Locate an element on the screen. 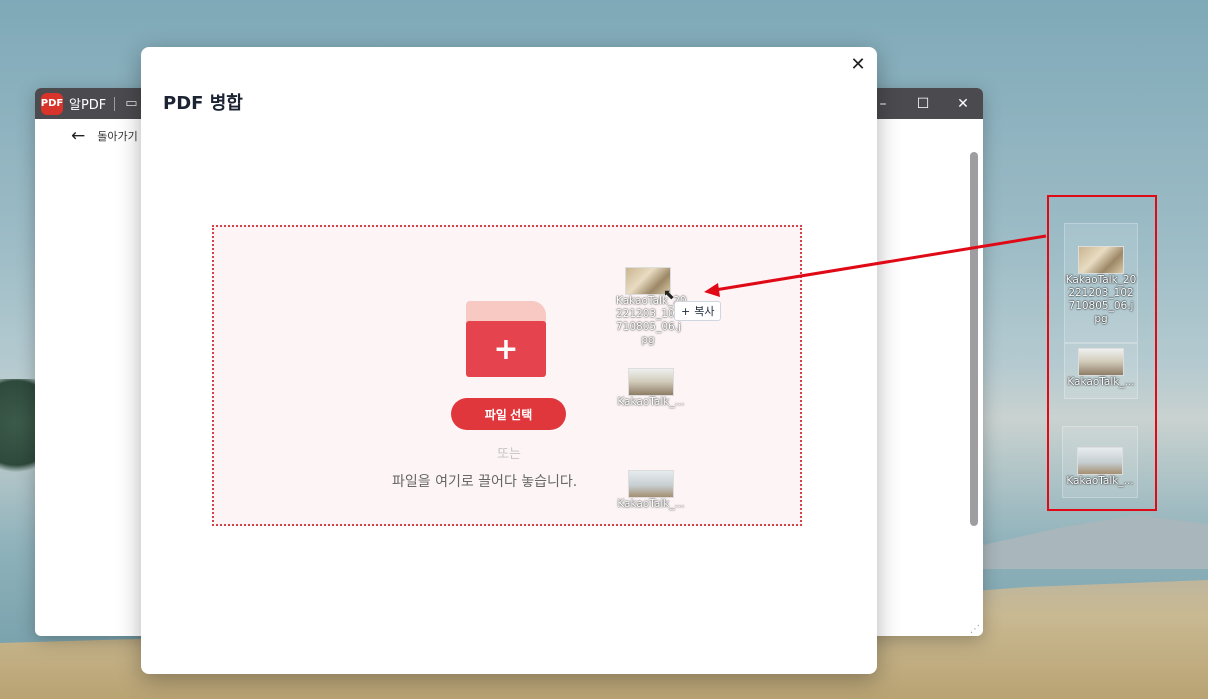 The image size is (1208, 699). back-button: ← 돌아가기 is located at coordinates (104, 136).